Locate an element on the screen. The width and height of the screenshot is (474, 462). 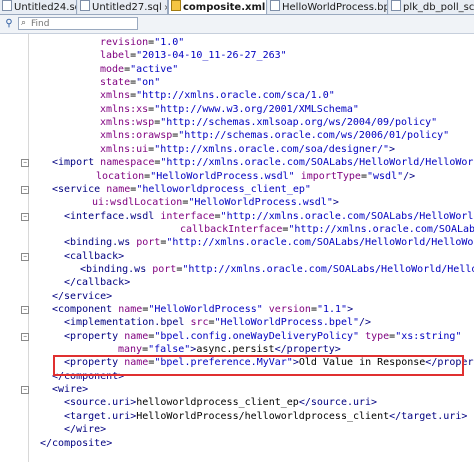
code-text: <wire> is located at coordinates (70, 389).